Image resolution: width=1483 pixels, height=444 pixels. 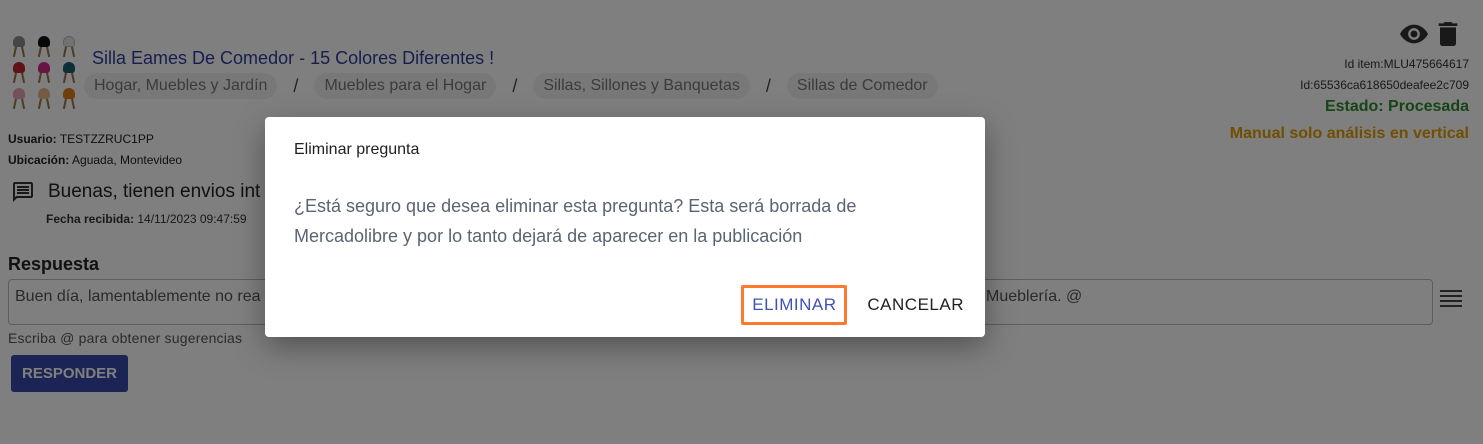 I want to click on dialog-title: Eliminar pregunta, so click(x=357, y=149).